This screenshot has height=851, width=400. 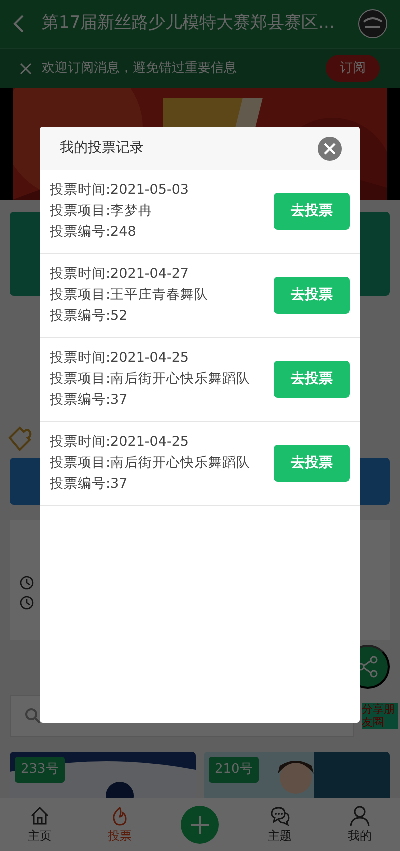 What do you see at coordinates (102, 211) in the screenshot?
I see `record-line: 投票项目:李梦冉` at bounding box center [102, 211].